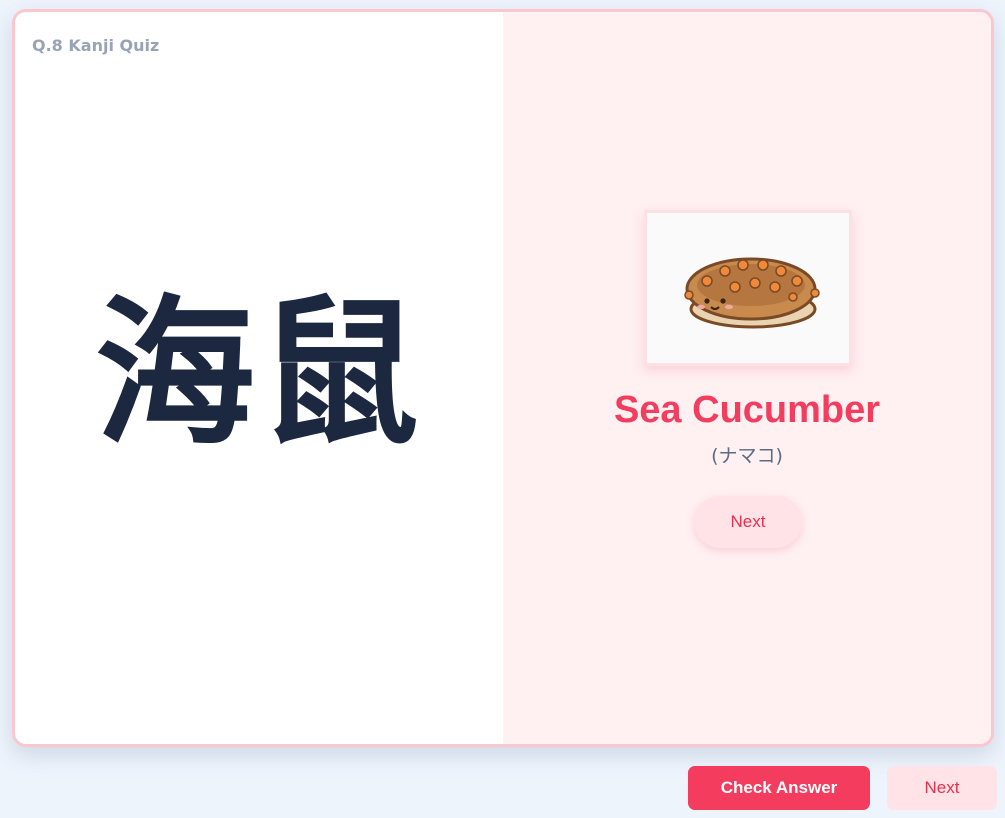  I want to click on answer-reading: (ナマコ), so click(747, 456).